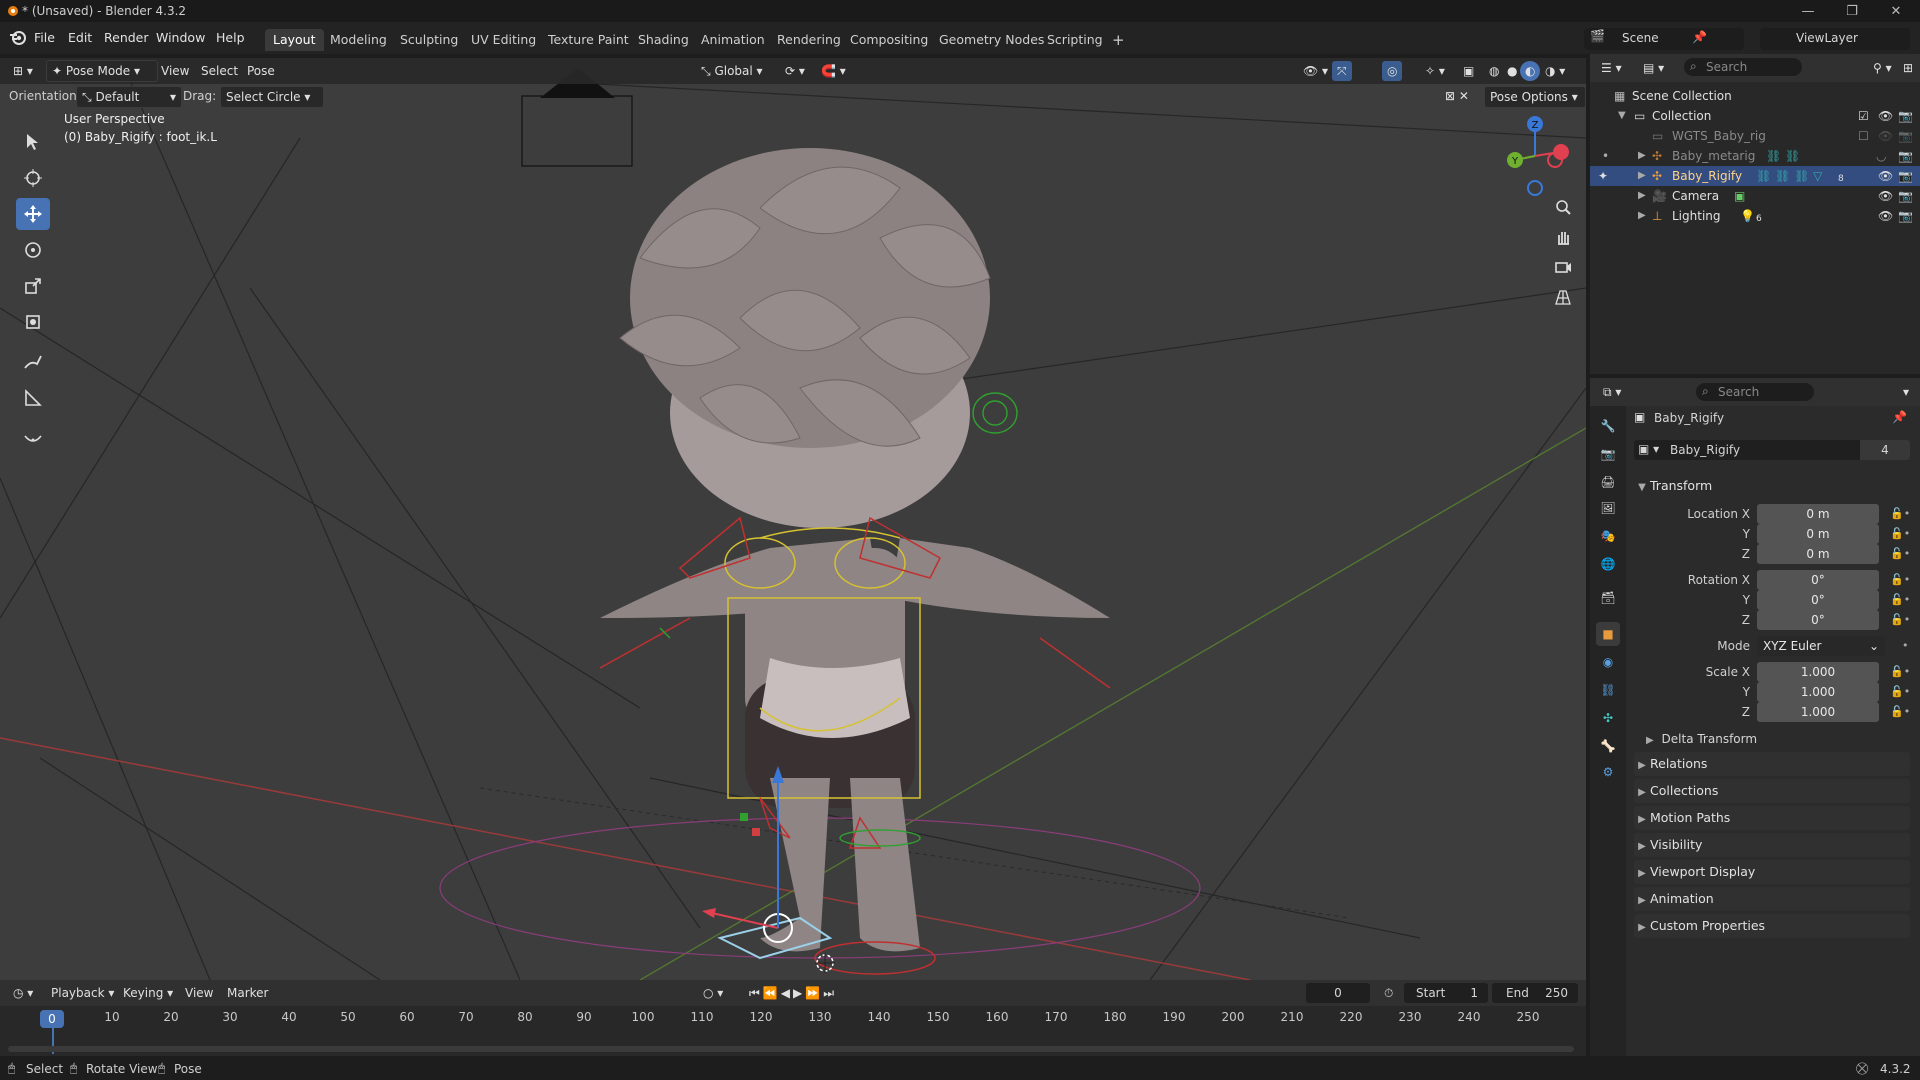  What do you see at coordinates (33, 250) in the screenshot?
I see `rotate-tool-icon` at bounding box center [33, 250].